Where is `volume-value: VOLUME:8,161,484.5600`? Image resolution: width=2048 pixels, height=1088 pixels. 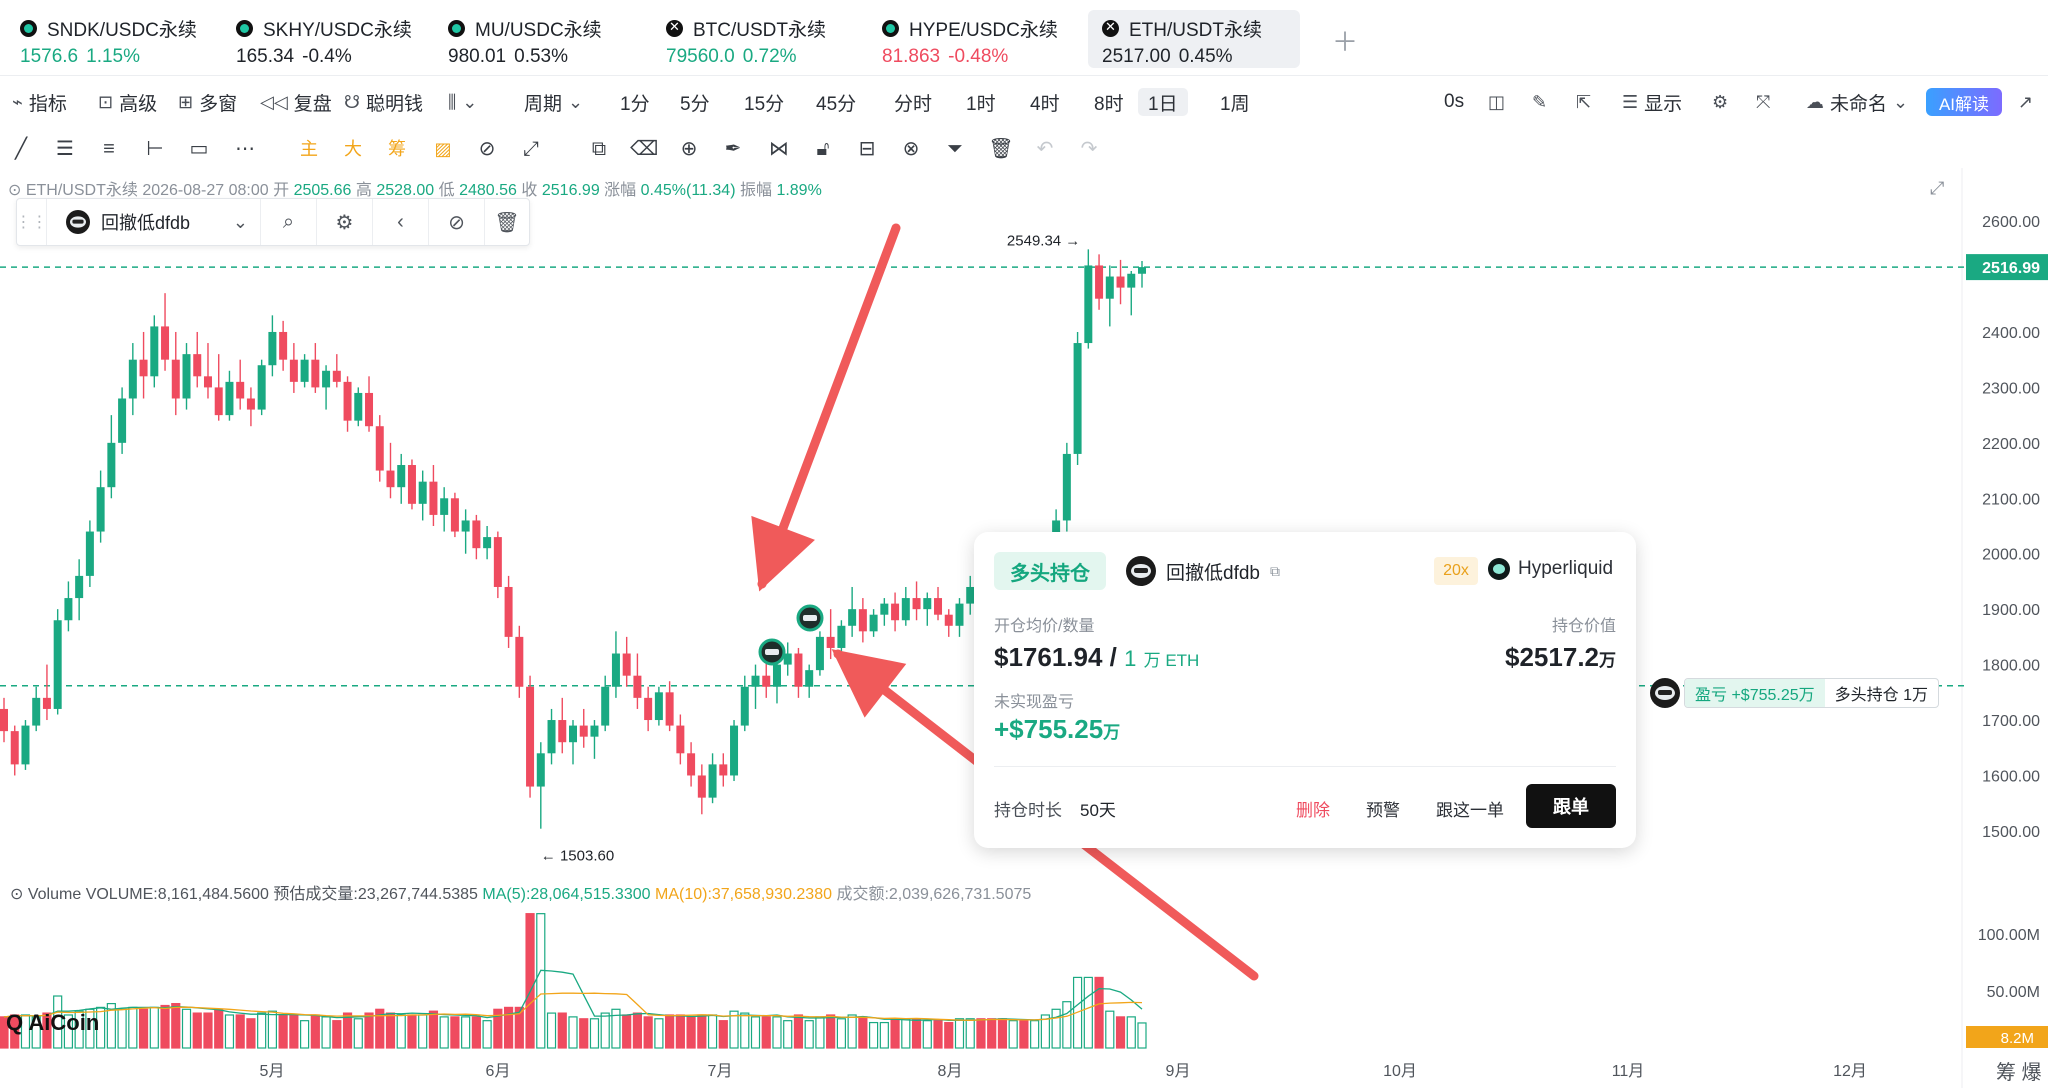
volume-value: VOLUME:8,161,484.5600 is located at coordinates (177, 894).